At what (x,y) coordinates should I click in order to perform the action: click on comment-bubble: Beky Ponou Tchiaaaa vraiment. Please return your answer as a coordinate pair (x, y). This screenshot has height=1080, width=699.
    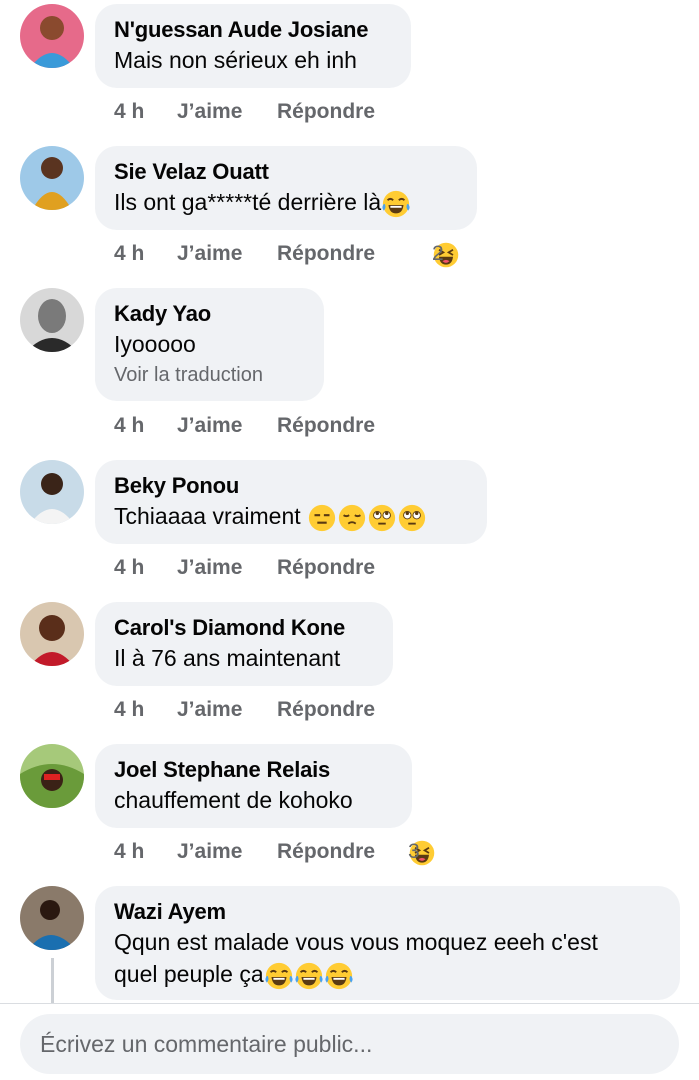
    Looking at the image, I should click on (291, 502).